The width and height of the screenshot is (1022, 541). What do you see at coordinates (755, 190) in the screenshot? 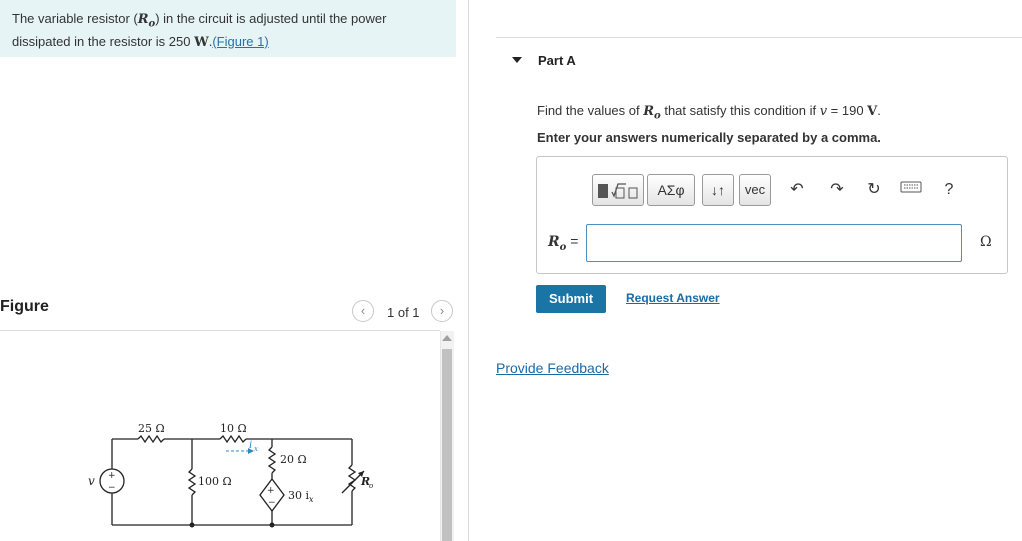
I see `vec-button: vec` at bounding box center [755, 190].